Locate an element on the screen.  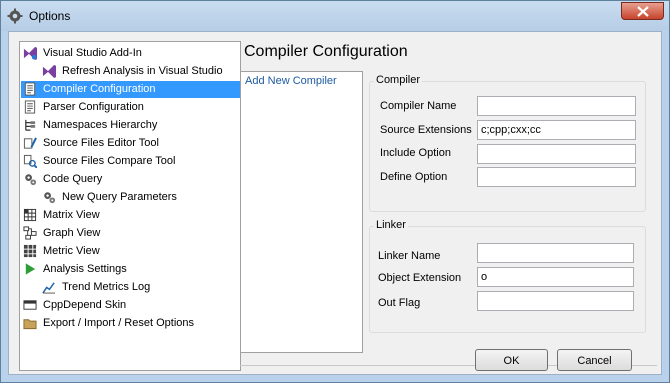
window-title: Options is located at coordinates (50, 16).